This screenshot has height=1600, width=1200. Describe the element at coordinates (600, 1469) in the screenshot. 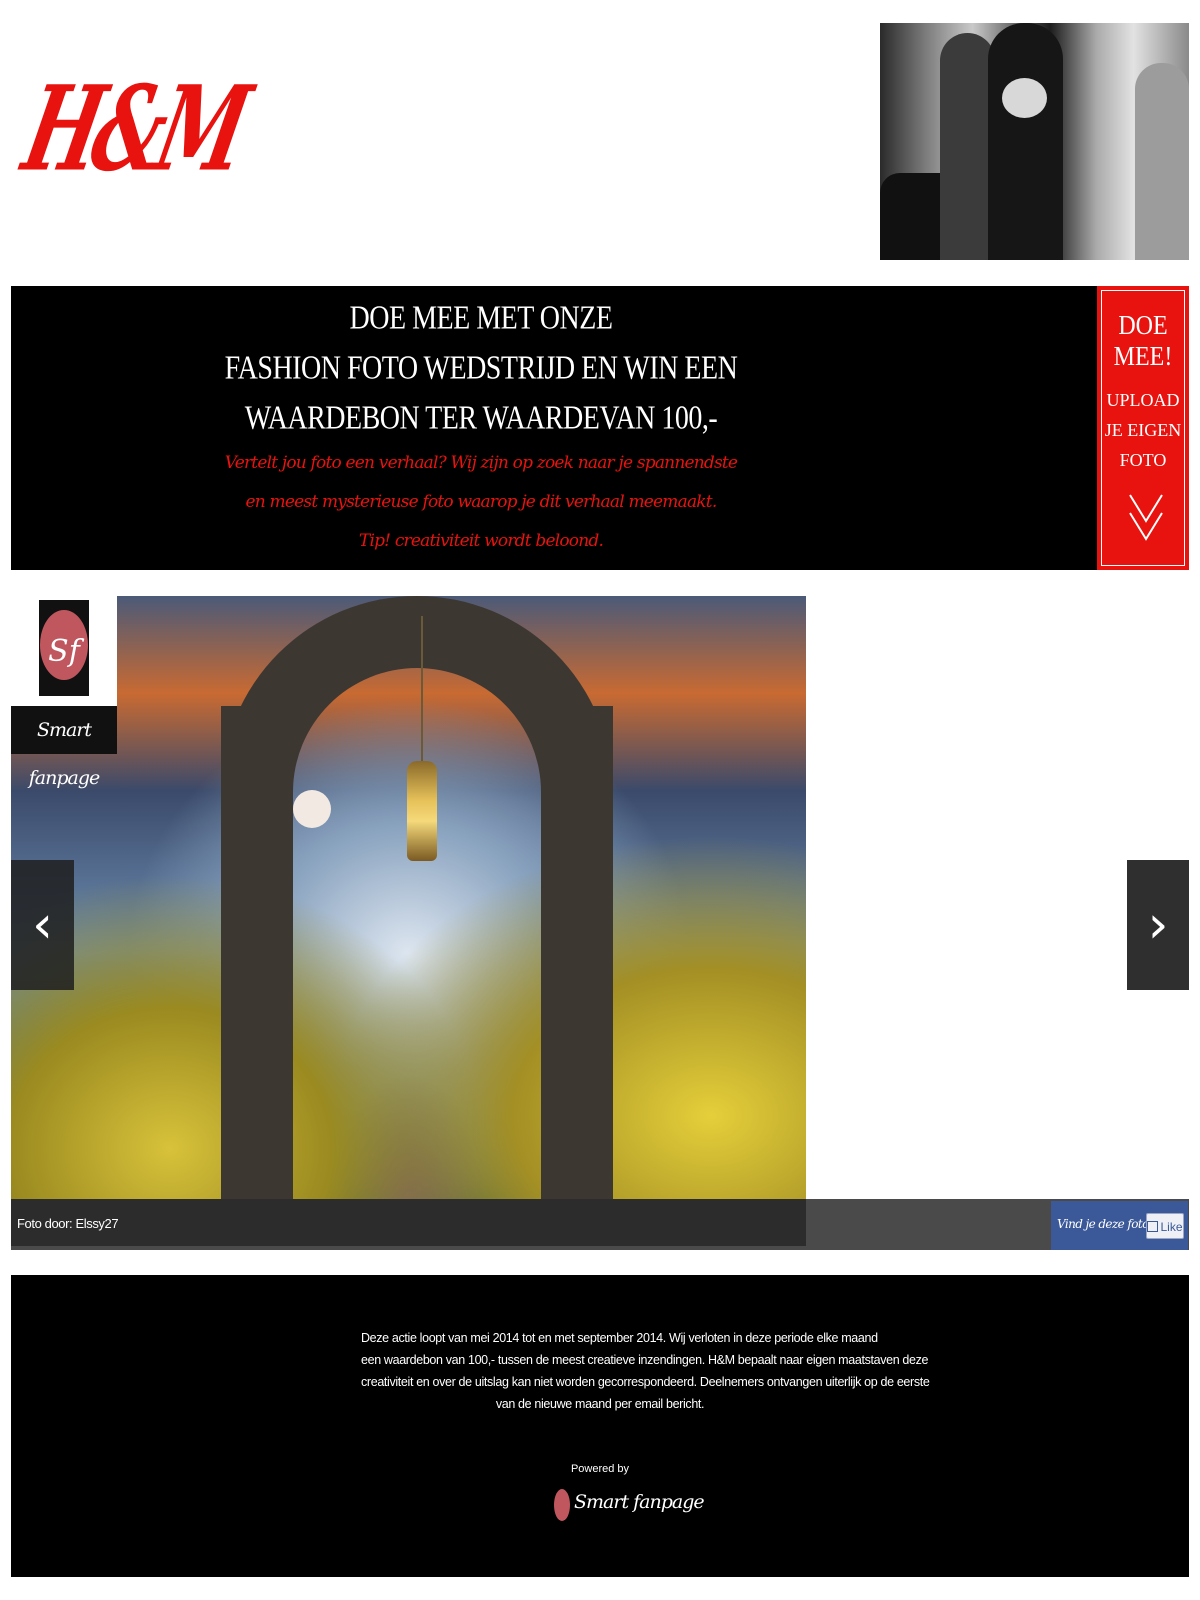

I see `powered-by-label: Powered by` at that location.